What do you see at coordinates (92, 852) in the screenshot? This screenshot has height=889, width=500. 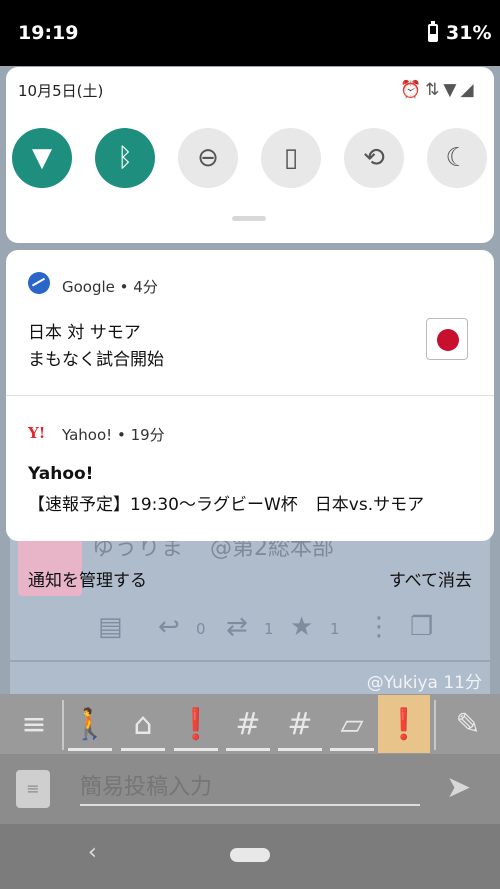 I see `back-icon: ‹` at bounding box center [92, 852].